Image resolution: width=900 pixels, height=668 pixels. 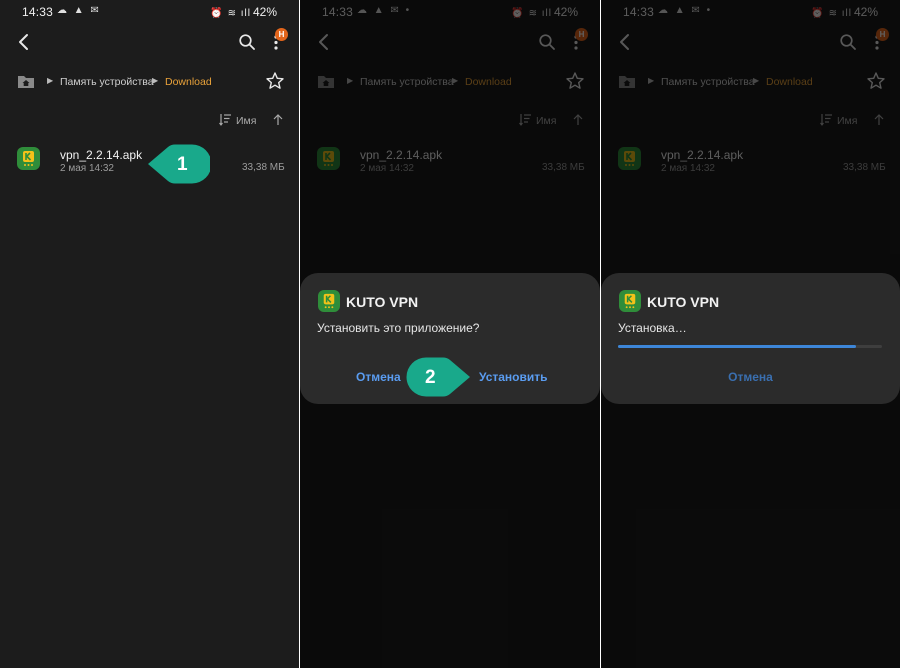 I want to click on step-2-callout: 2, so click(x=439, y=379).